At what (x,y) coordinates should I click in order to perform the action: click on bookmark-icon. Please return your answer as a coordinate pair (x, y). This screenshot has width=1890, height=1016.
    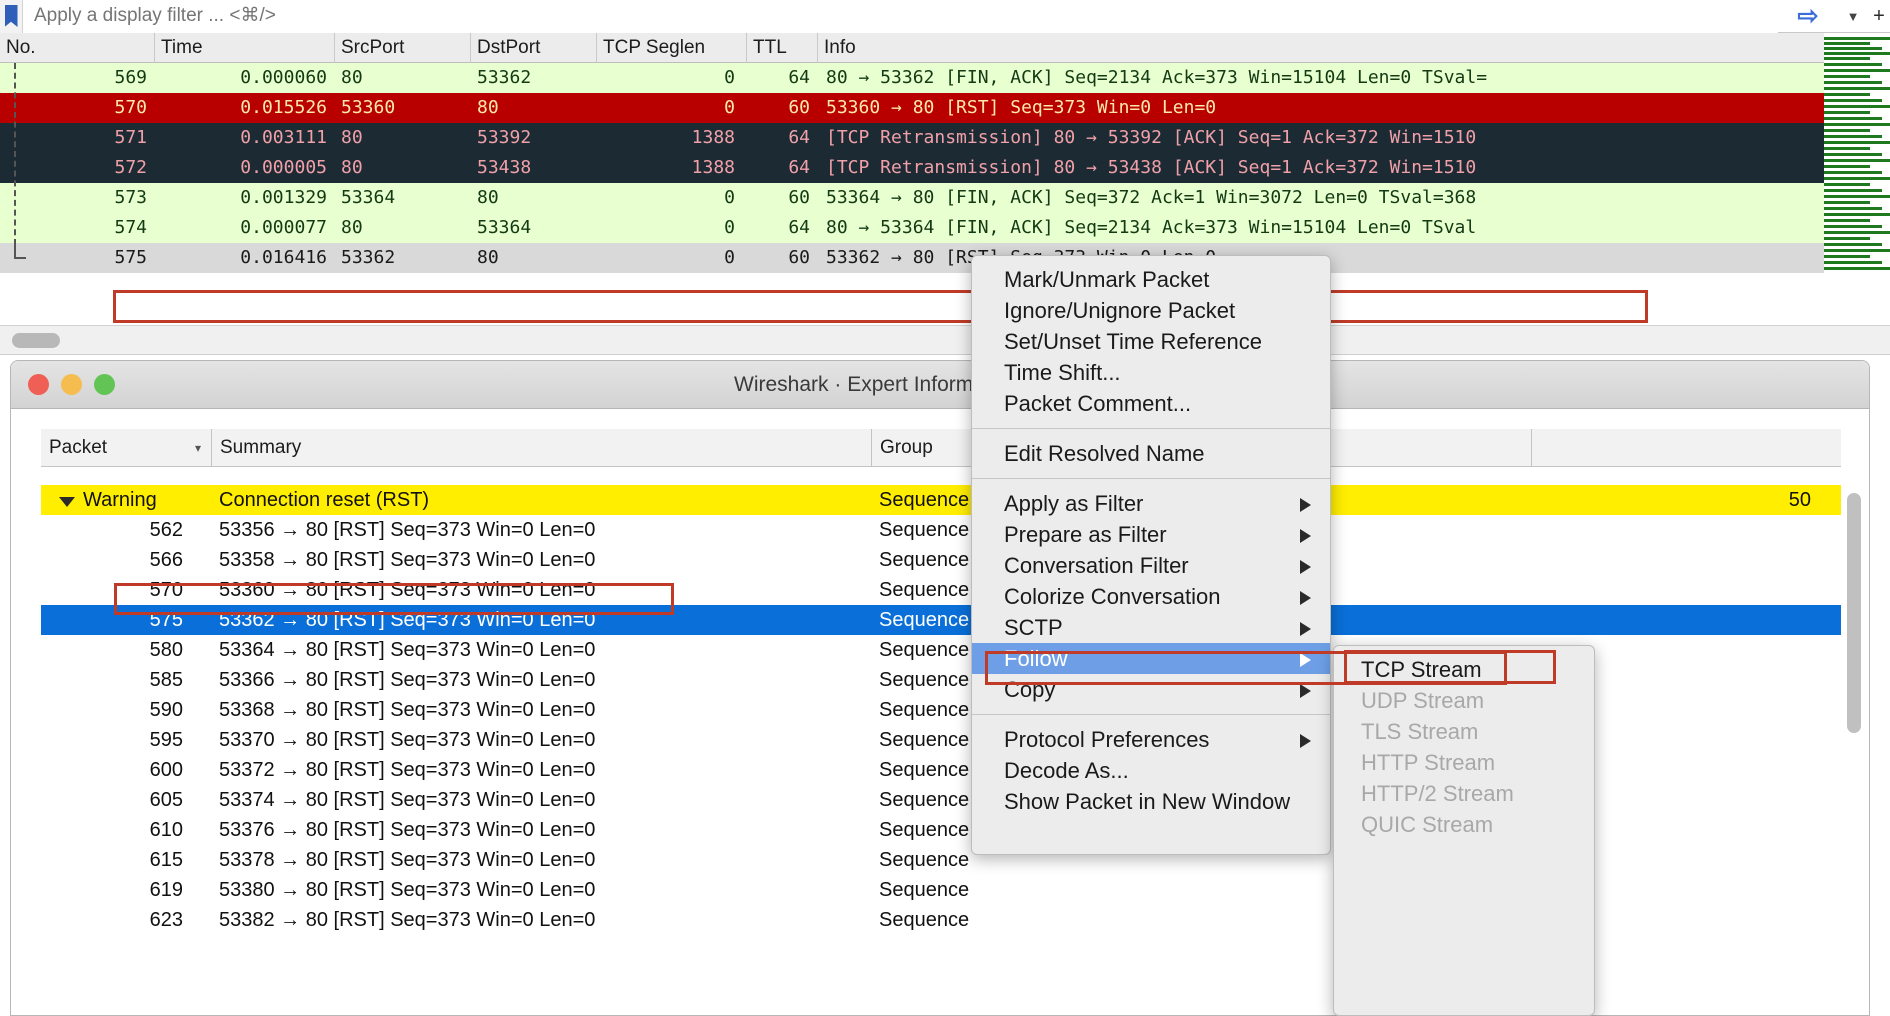
    Looking at the image, I should click on (11, 16).